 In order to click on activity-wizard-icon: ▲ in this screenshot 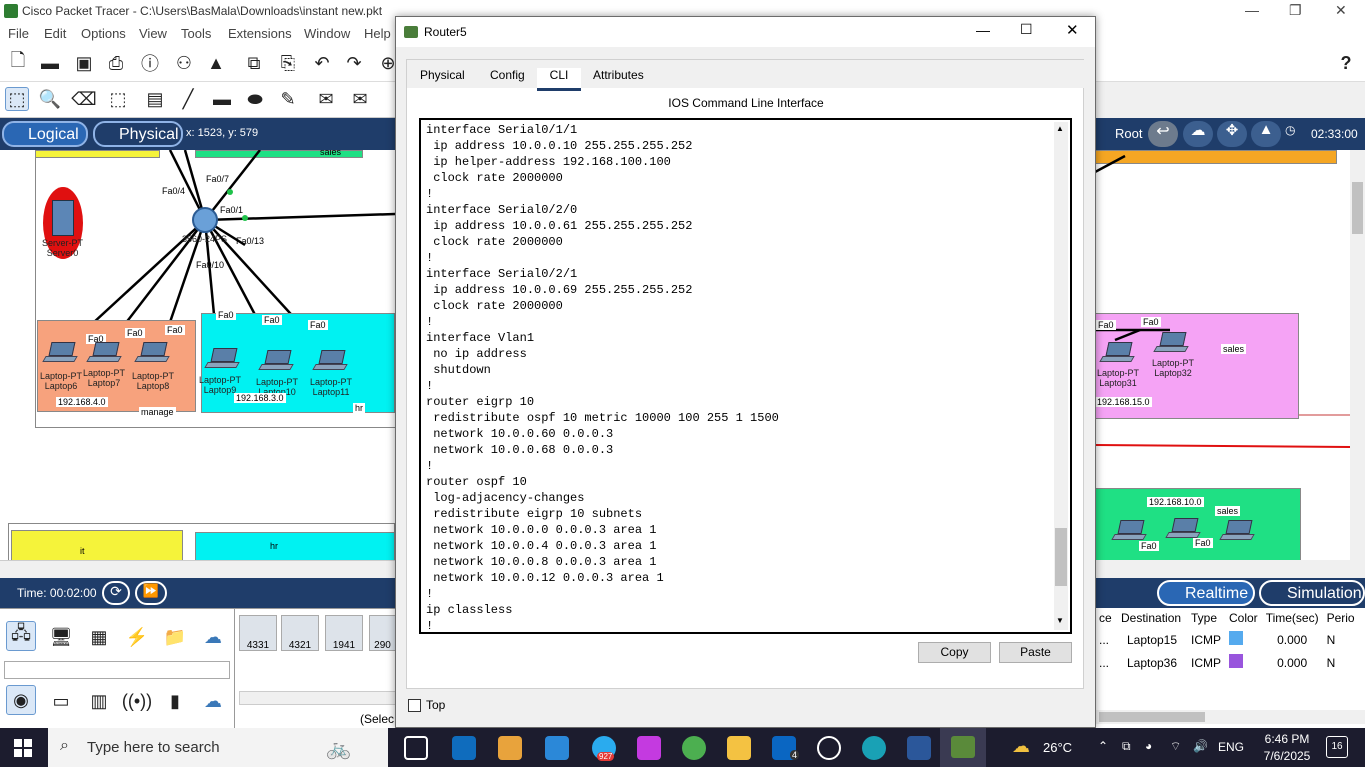, I will do `click(216, 63)`.